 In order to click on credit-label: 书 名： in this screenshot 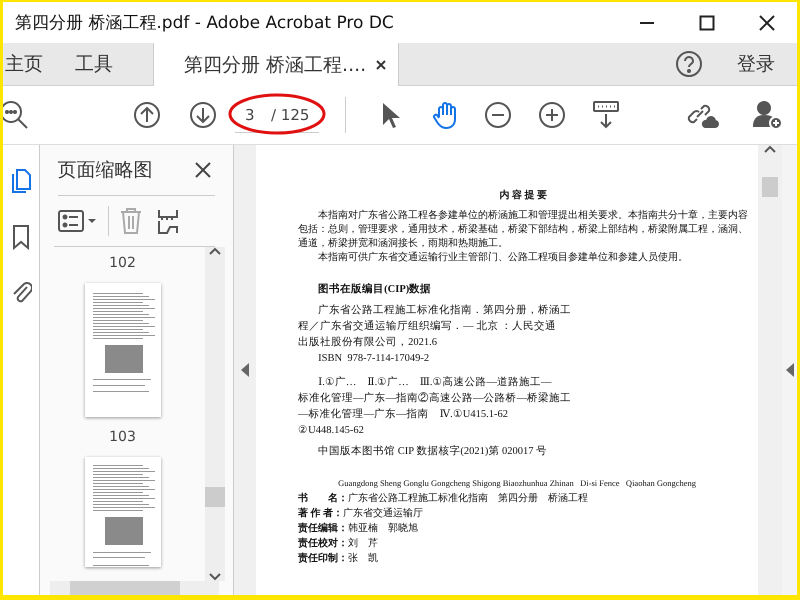, I will do `click(323, 499)`.